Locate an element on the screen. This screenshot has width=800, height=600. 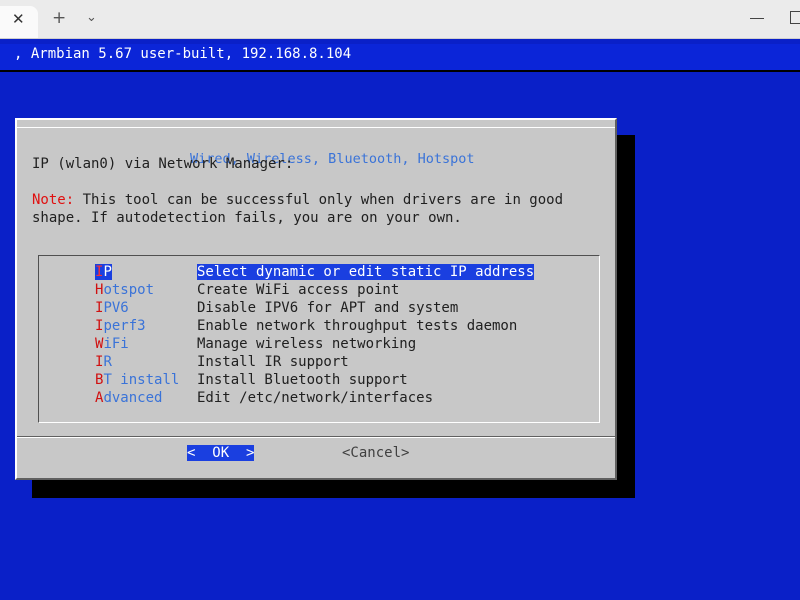
menu-tag: Iperf3 is located at coordinates (120, 326).